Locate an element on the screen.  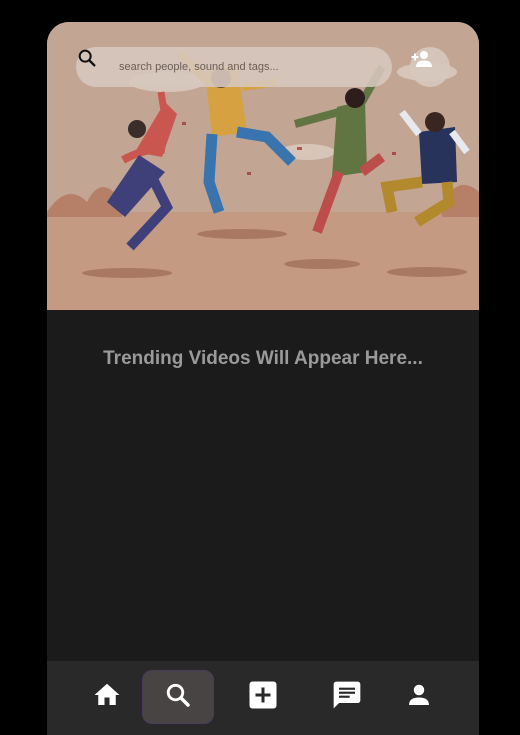
nav-messages is located at coordinates (347, 697).